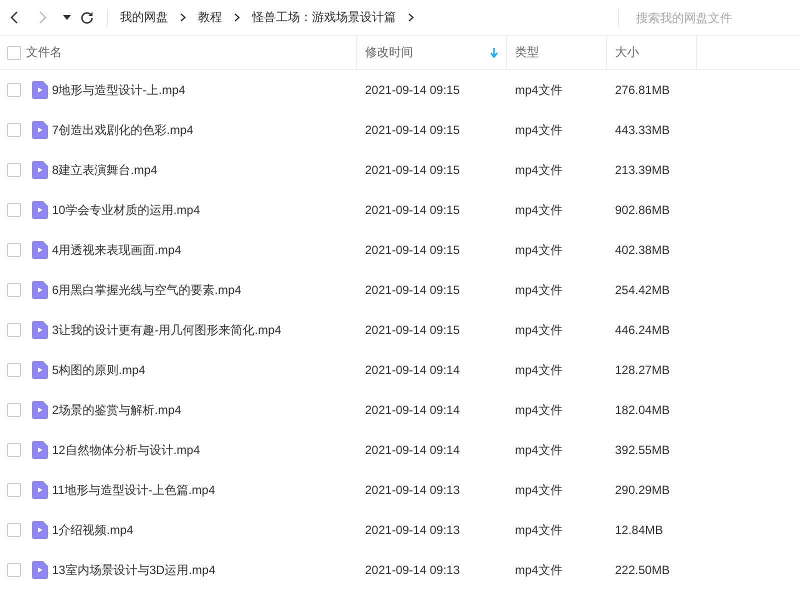 The width and height of the screenshot is (801, 603). Describe the element at coordinates (210, 17) in the screenshot. I see `breadcrumb-link: 教程` at that location.